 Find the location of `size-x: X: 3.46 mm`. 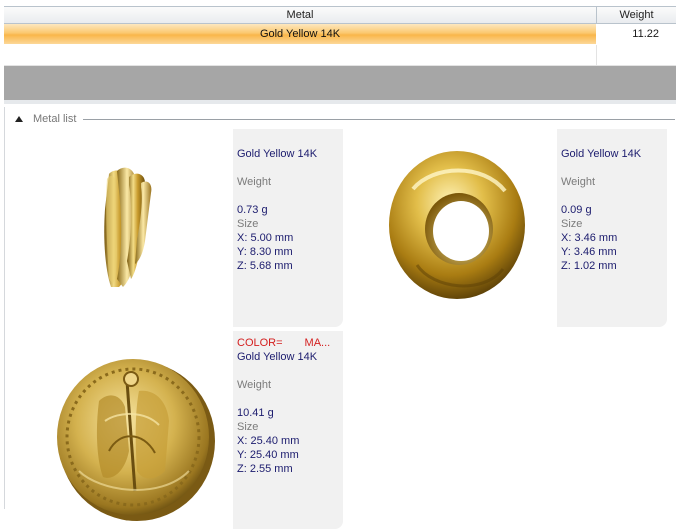

size-x: X: 3.46 mm is located at coordinates (589, 238).